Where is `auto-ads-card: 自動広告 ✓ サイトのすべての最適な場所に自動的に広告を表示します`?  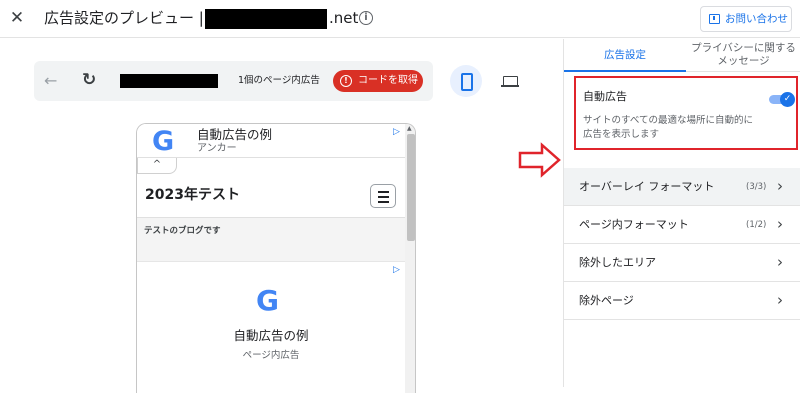 auto-ads-card: 自動広告 ✓ サイトのすべての最適な場所に自動的に広告を表示します is located at coordinates (686, 113).